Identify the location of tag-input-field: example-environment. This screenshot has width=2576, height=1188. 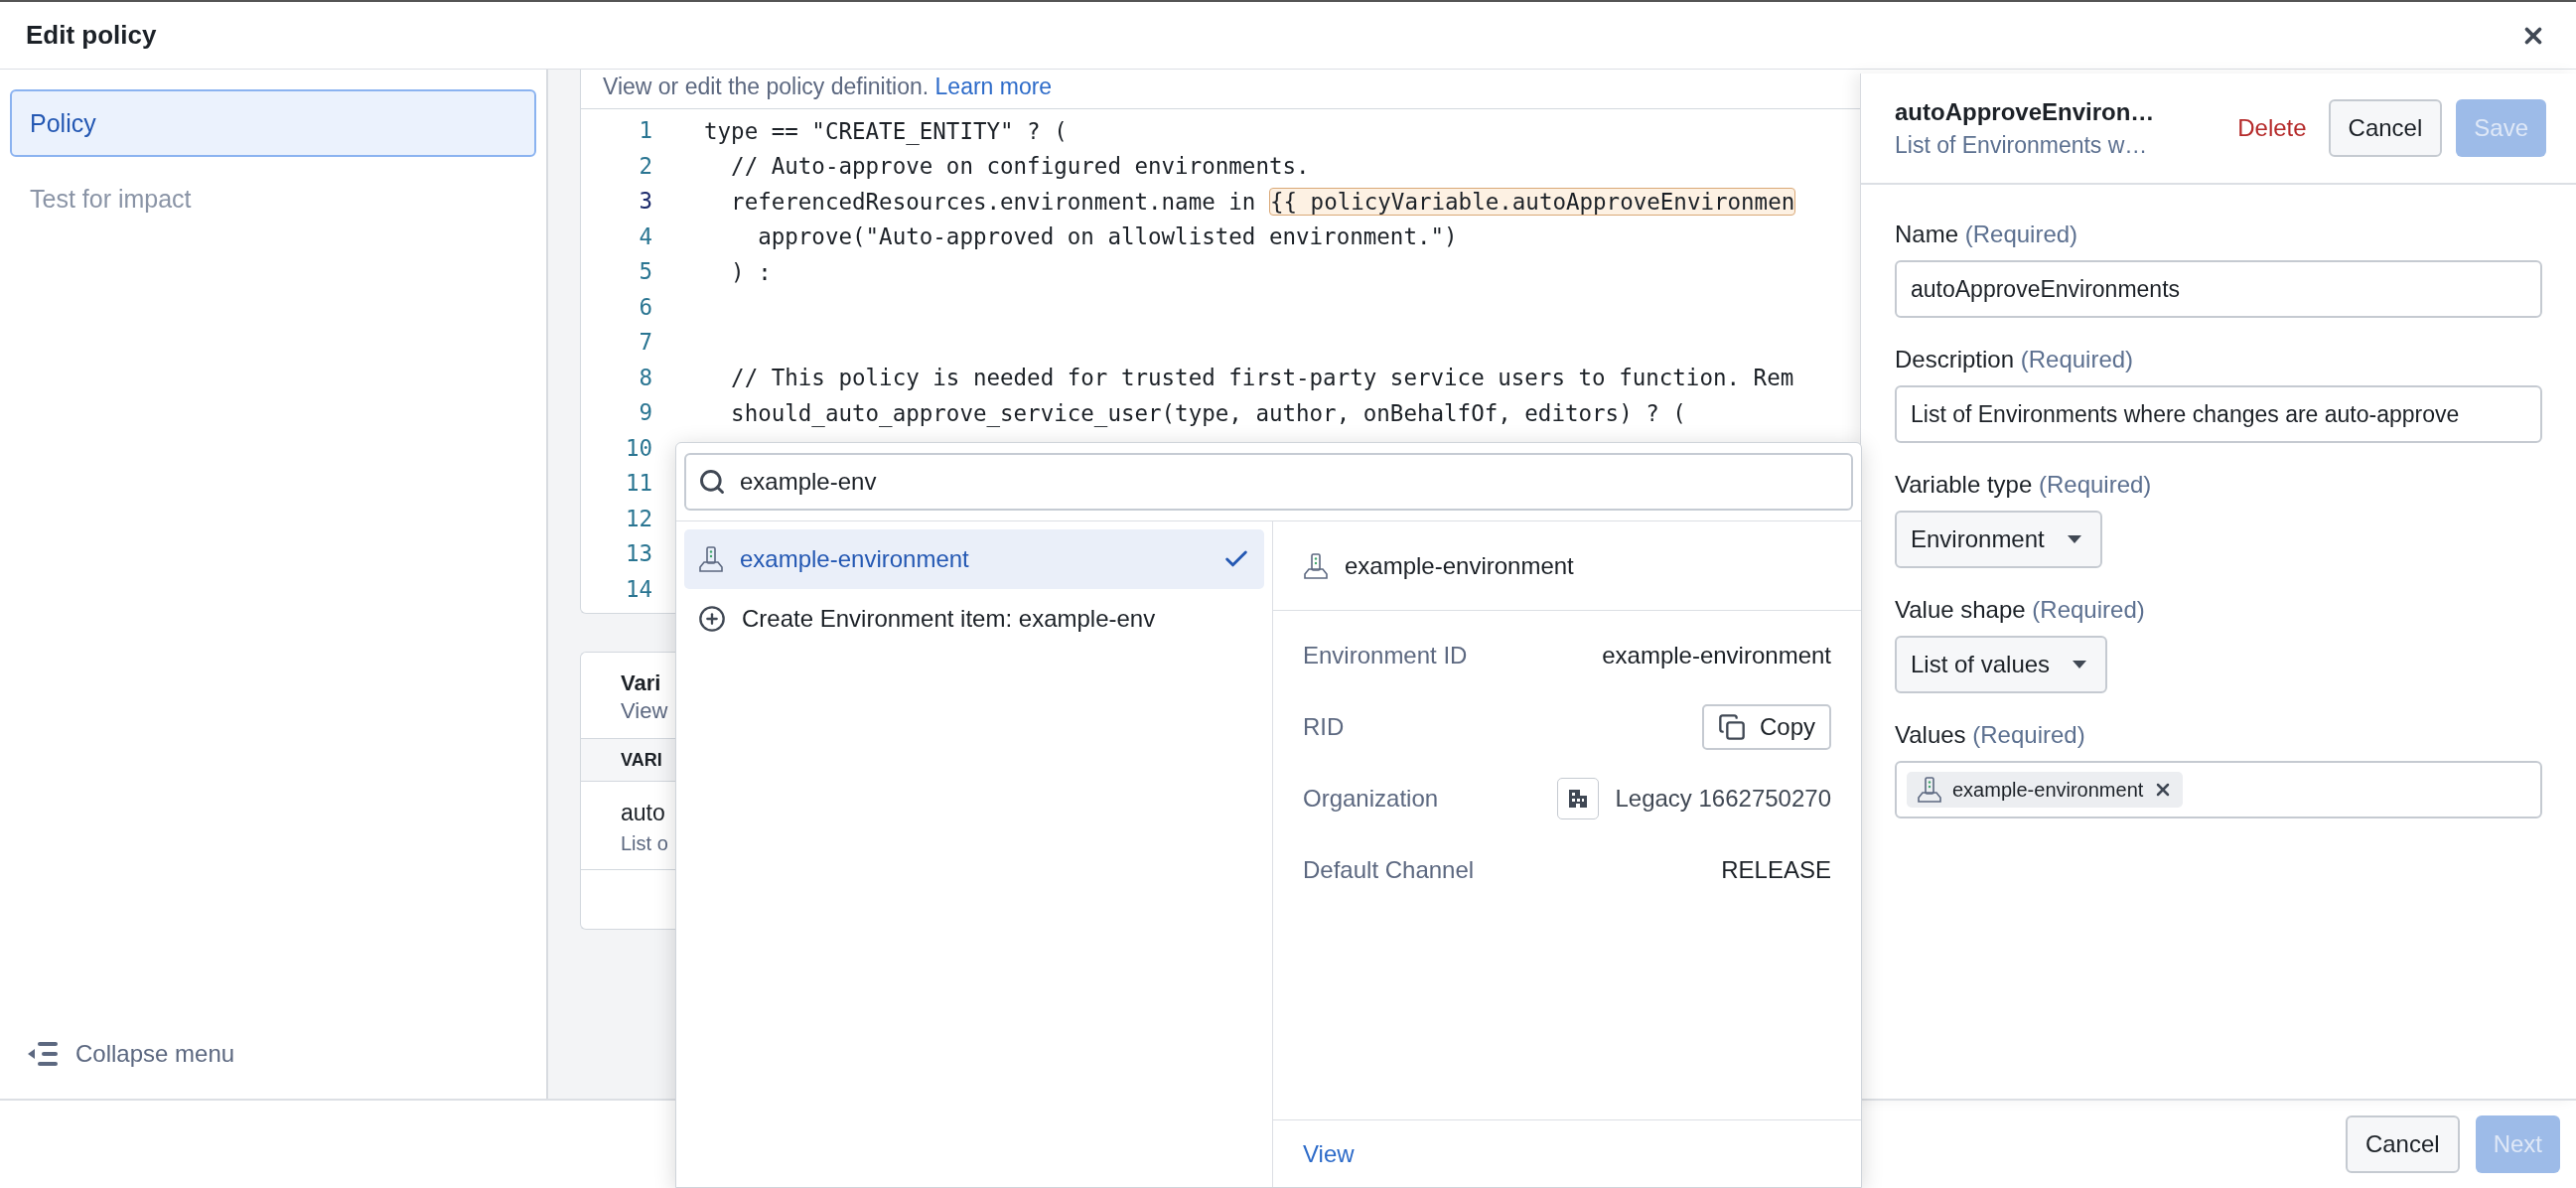
(2218, 789).